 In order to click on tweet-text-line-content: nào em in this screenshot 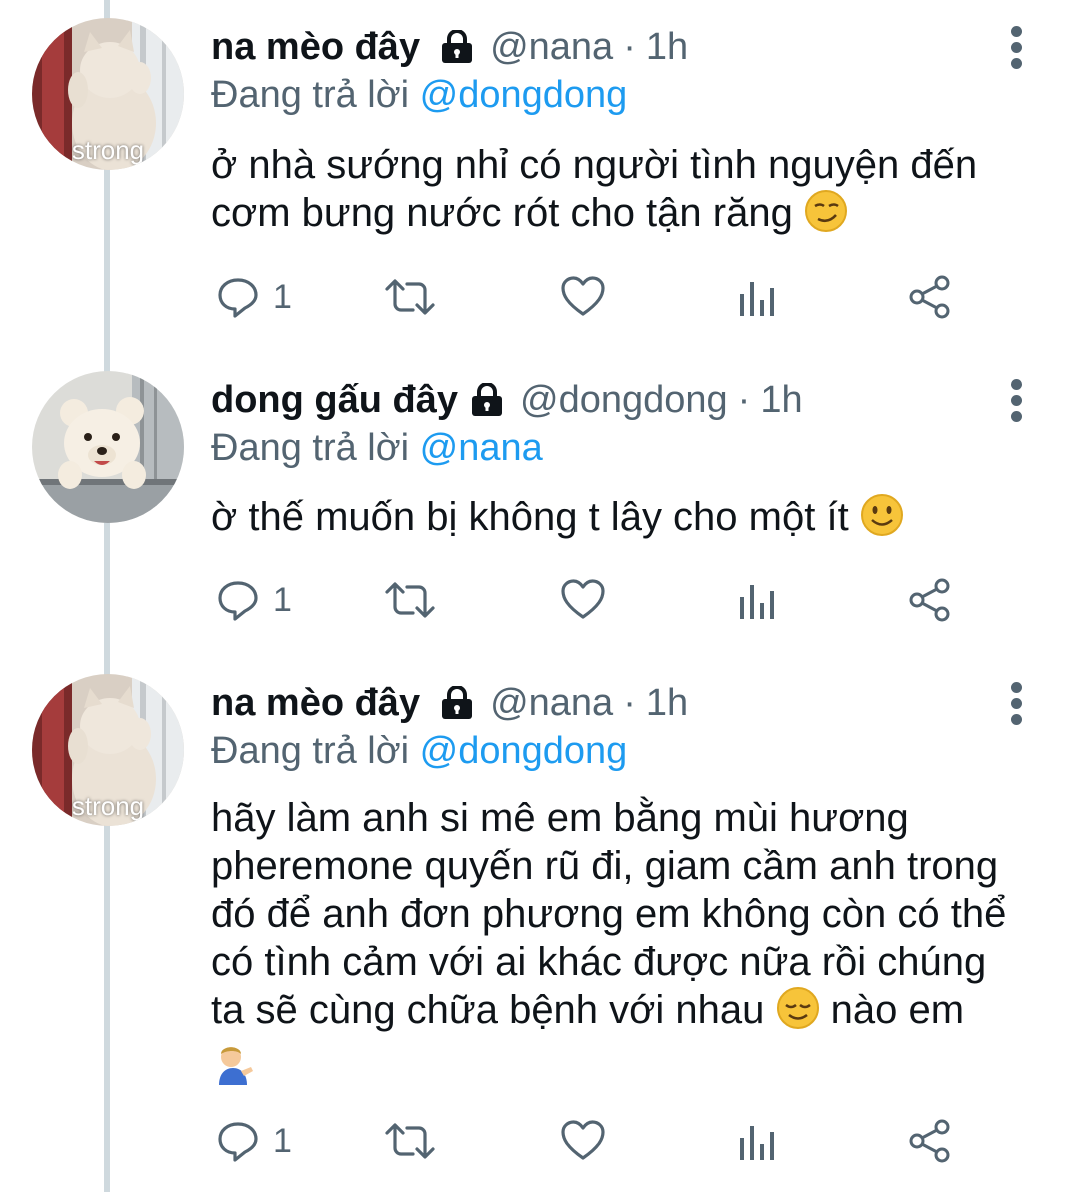, I will do `click(897, 1010)`.